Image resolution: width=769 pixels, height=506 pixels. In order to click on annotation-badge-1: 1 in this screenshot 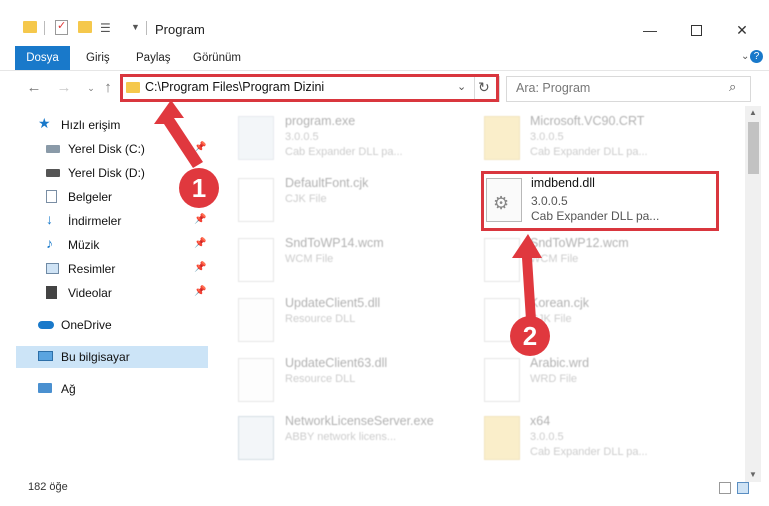, I will do `click(199, 188)`.